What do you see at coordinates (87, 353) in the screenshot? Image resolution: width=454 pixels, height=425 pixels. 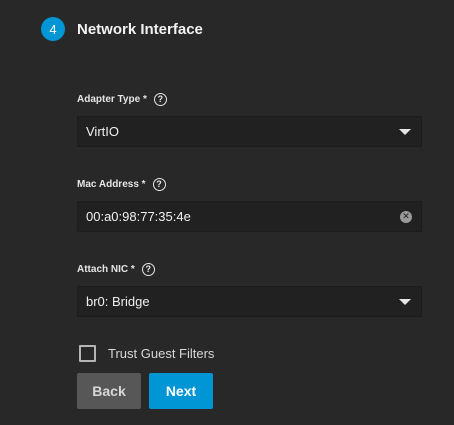 I see `trust-guest-filters-checkbox` at bounding box center [87, 353].